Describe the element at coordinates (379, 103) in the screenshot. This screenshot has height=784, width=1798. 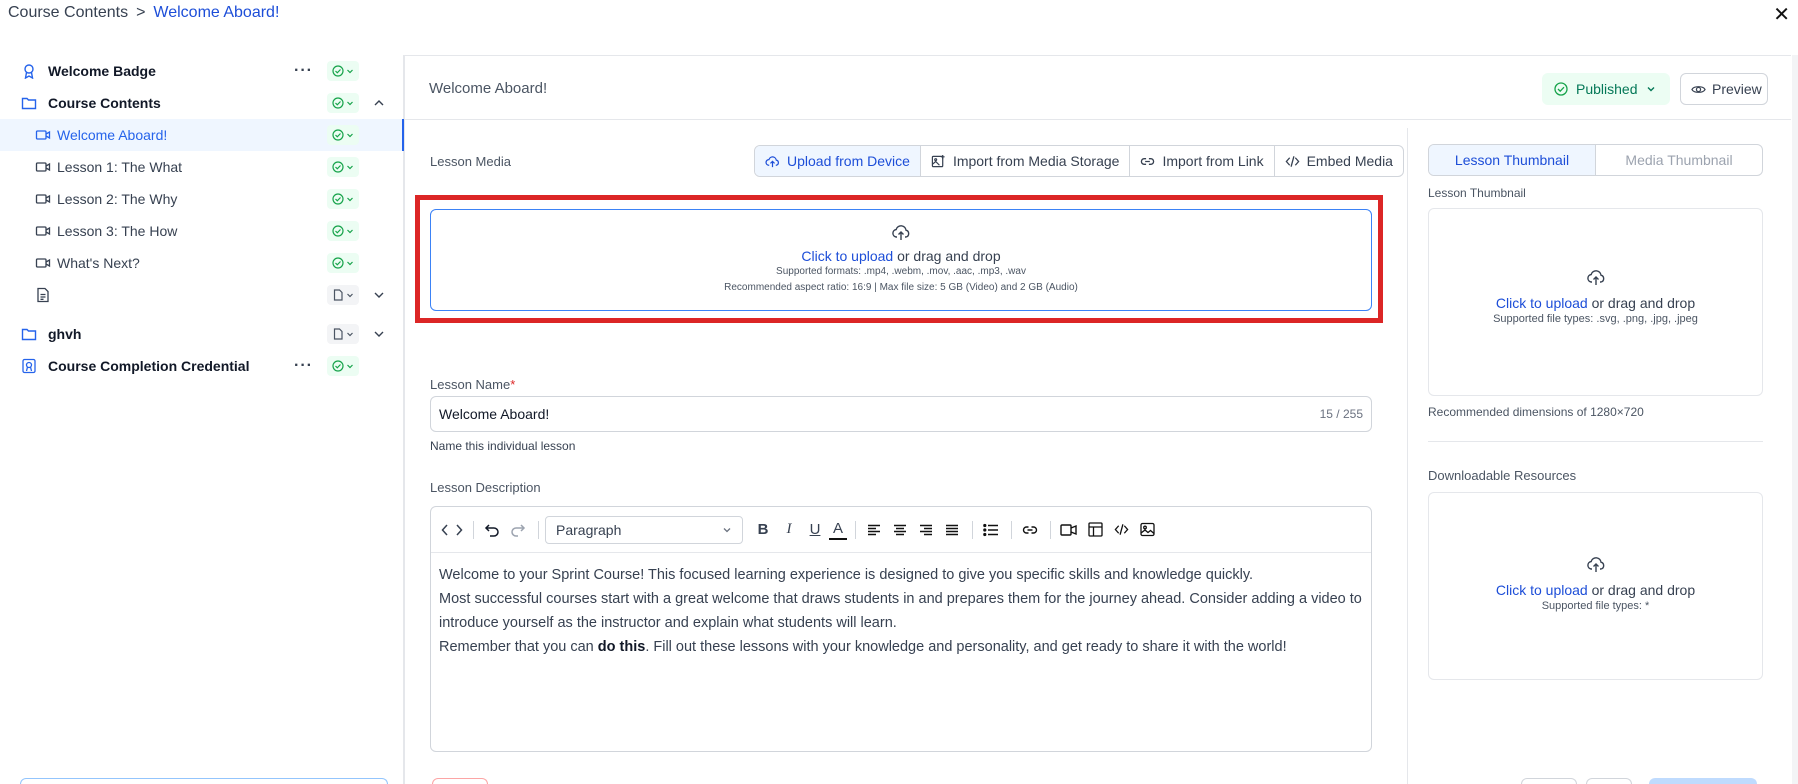
I see `chevron-up-icon` at that location.